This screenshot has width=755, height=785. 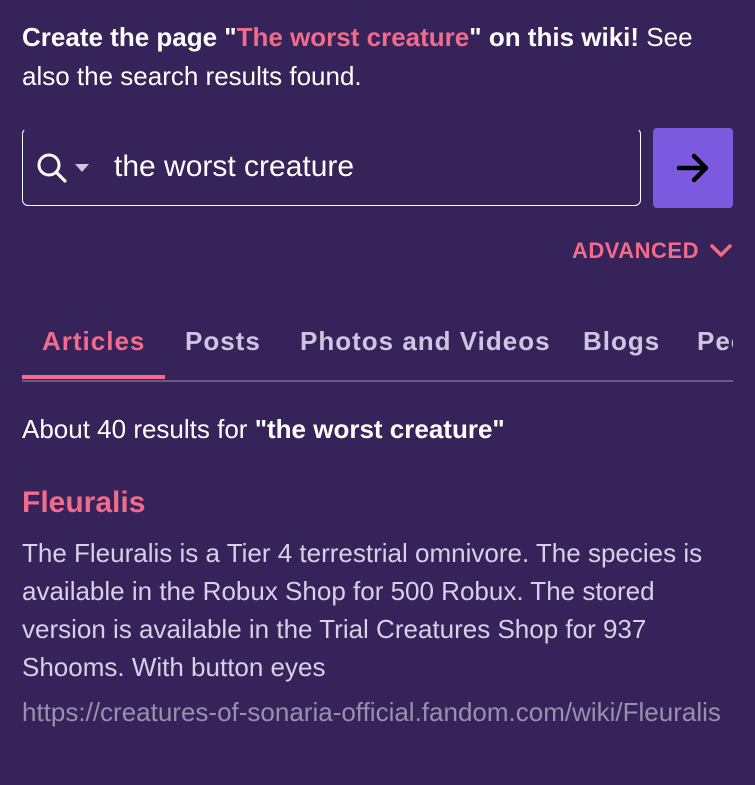 I want to click on arrow-right-icon, so click(x=692, y=168).